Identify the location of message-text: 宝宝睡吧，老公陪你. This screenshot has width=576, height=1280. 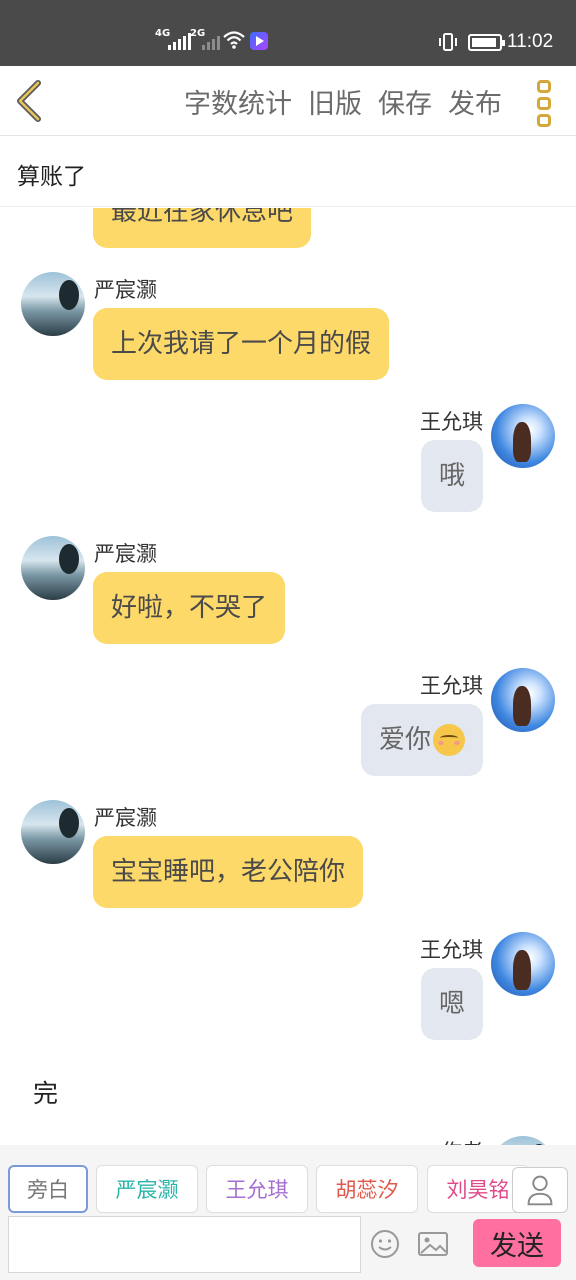
(228, 872).